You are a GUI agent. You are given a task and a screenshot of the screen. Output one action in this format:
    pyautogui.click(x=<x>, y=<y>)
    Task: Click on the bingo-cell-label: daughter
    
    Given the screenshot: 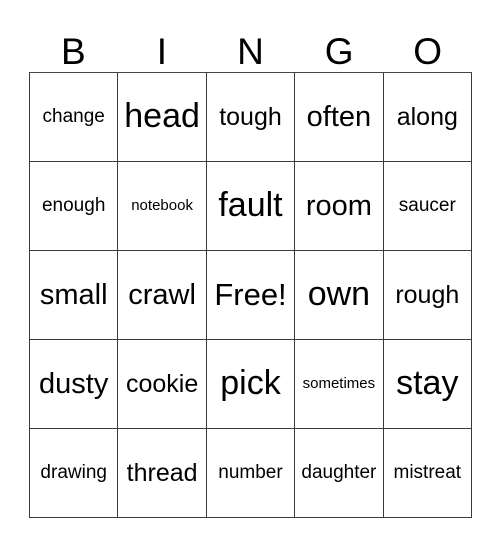 What is the action you would take?
    pyautogui.click(x=339, y=473)
    